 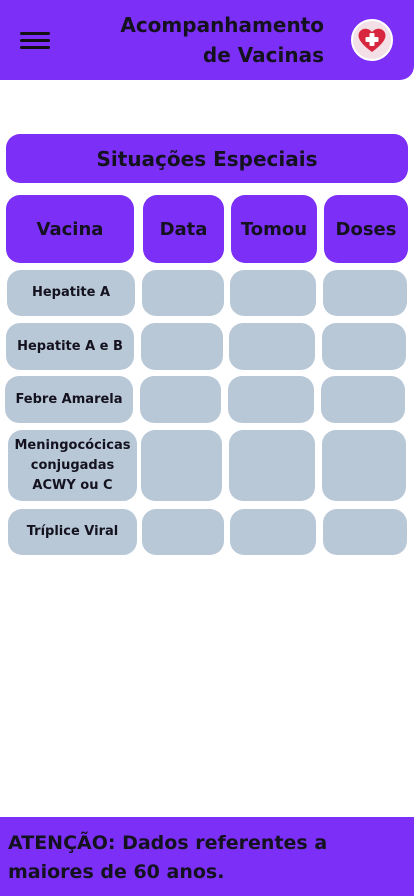 I want to click on app-title-line-1: Acompanhamento, so click(x=222, y=25).